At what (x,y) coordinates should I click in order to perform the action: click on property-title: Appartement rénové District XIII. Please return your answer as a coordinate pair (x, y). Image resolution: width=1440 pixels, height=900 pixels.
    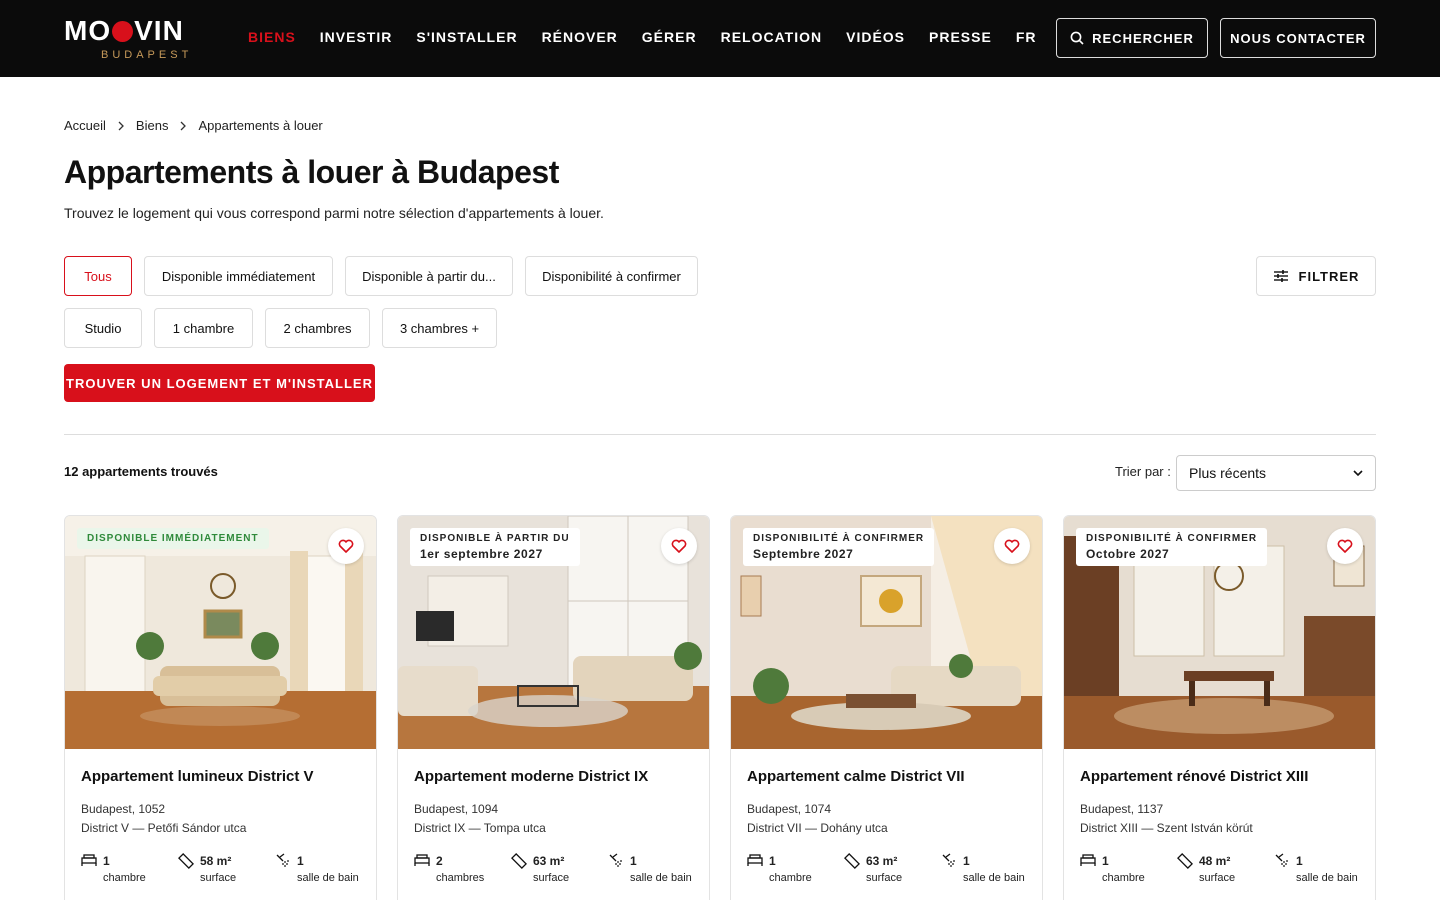
    Looking at the image, I should click on (1194, 776).